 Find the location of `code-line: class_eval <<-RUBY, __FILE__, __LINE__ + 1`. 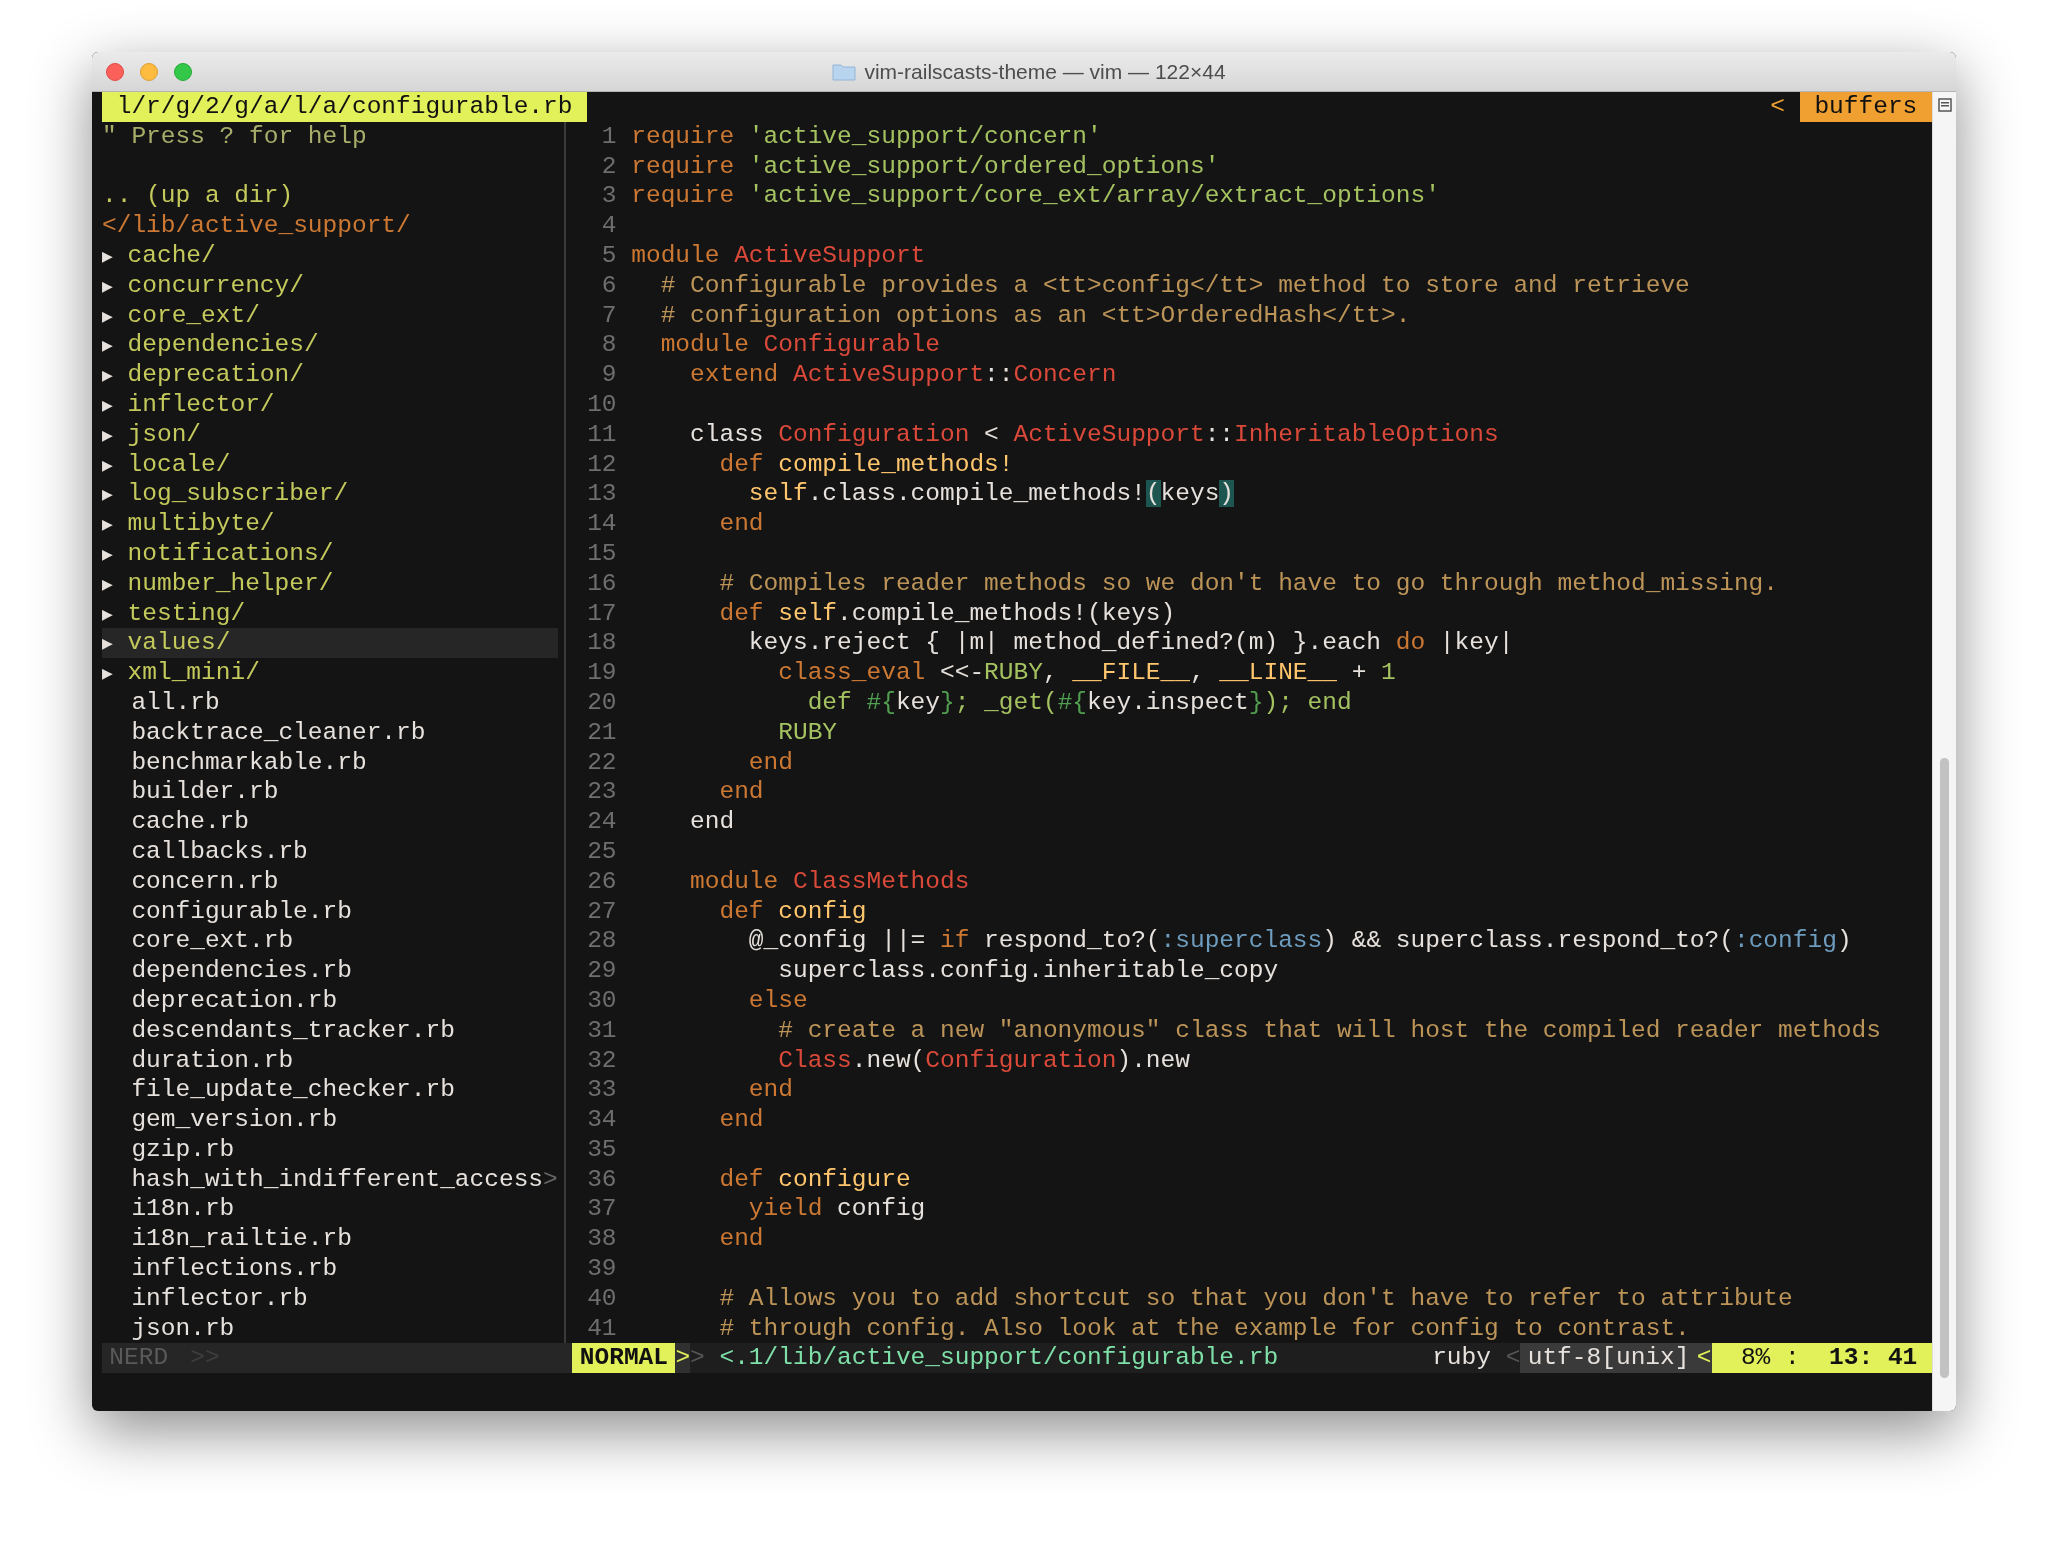

code-line: class_eval <<-RUBY, __FILE__, __LINE__ + 1 is located at coordinates (1086, 673).